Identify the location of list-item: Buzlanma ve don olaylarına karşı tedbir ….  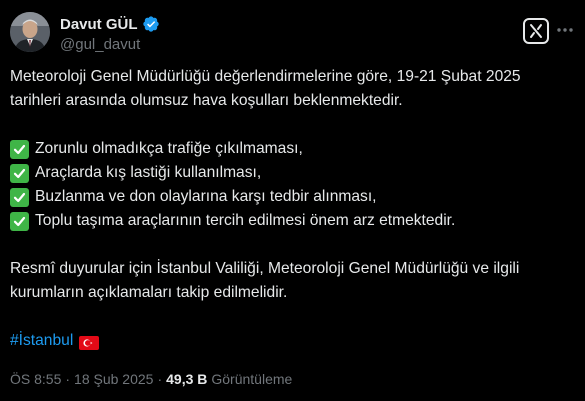
(290, 197).